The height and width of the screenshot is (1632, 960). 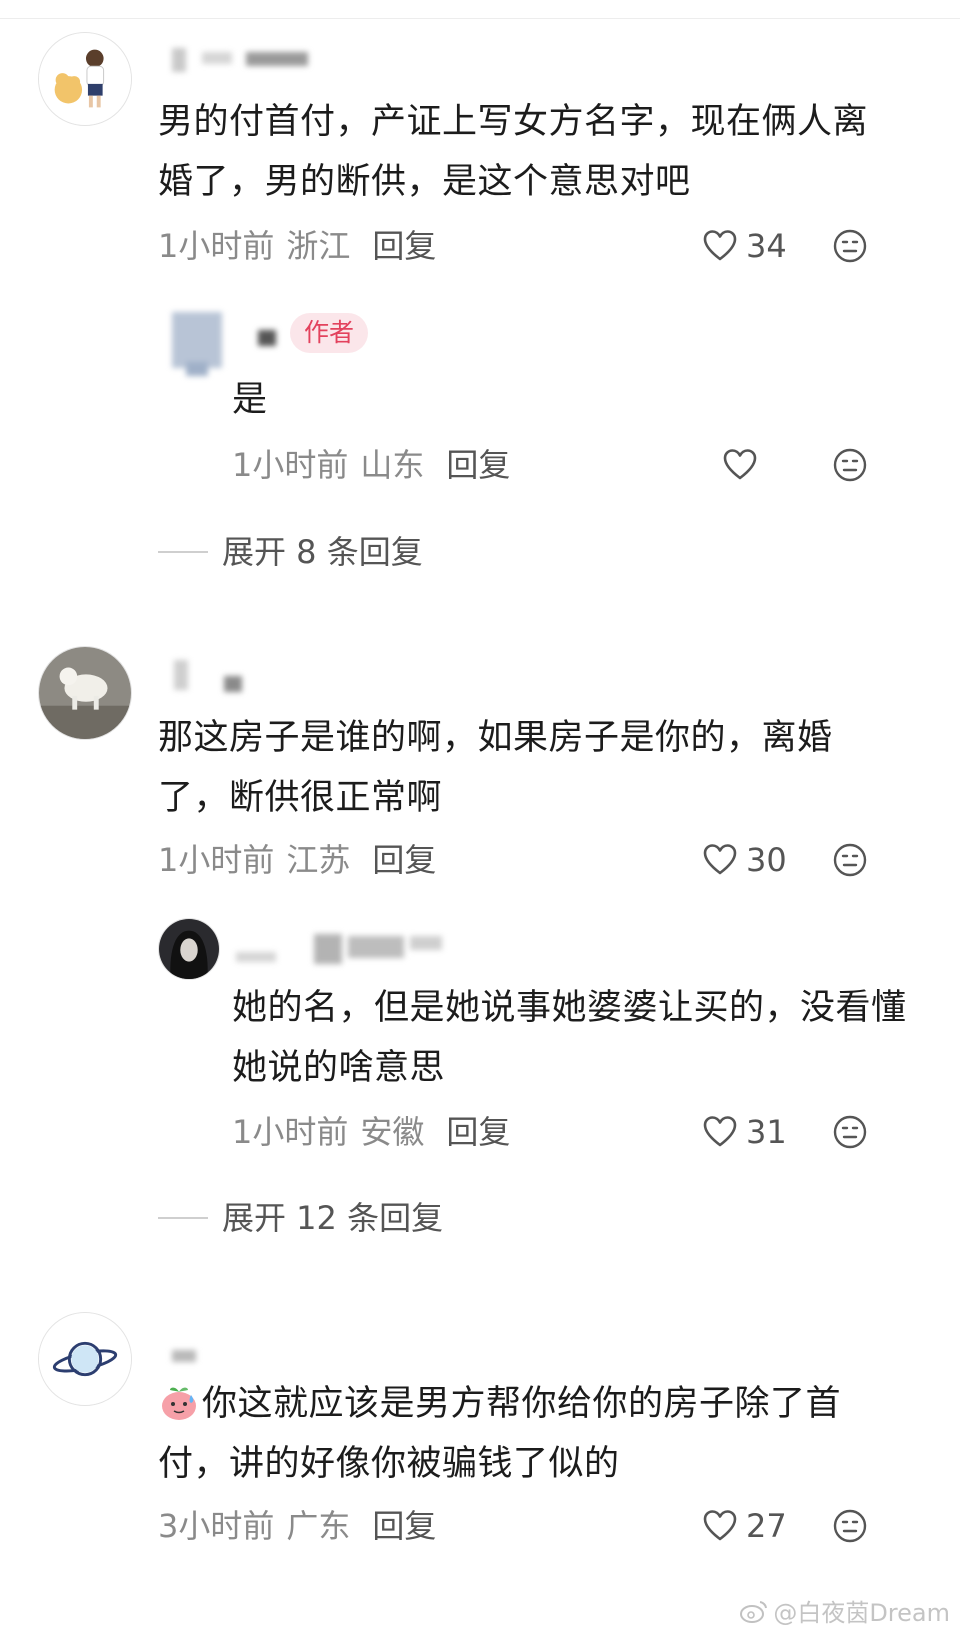 I want to click on like-button: 30, so click(x=744, y=860).